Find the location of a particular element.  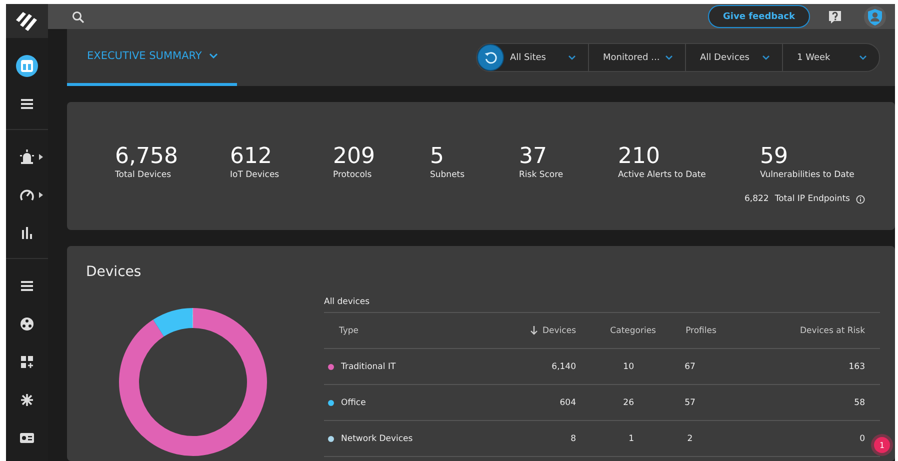

stat-value: 209 is located at coordinates (354, 157).